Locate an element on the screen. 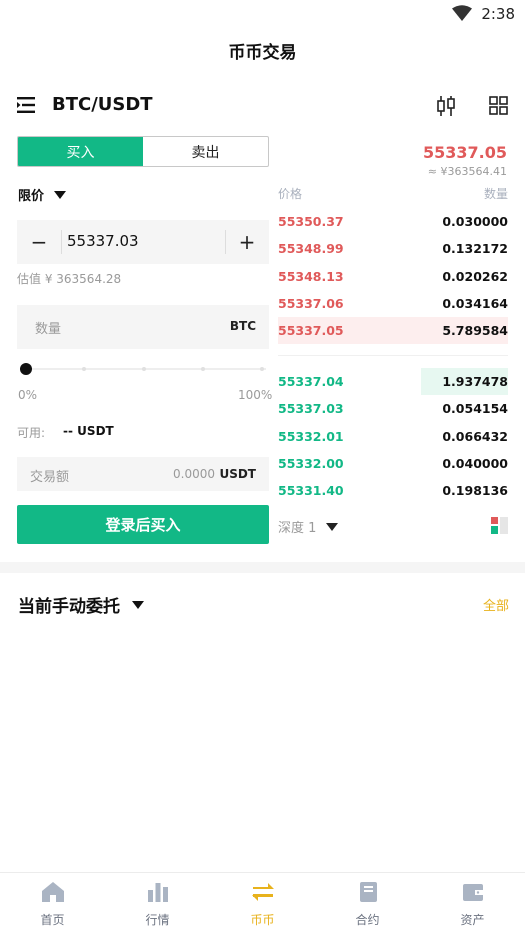 This screenshot has height=934, width=525. bid-row: 55337.04 1.937478 is located at coordinates (393, 381).